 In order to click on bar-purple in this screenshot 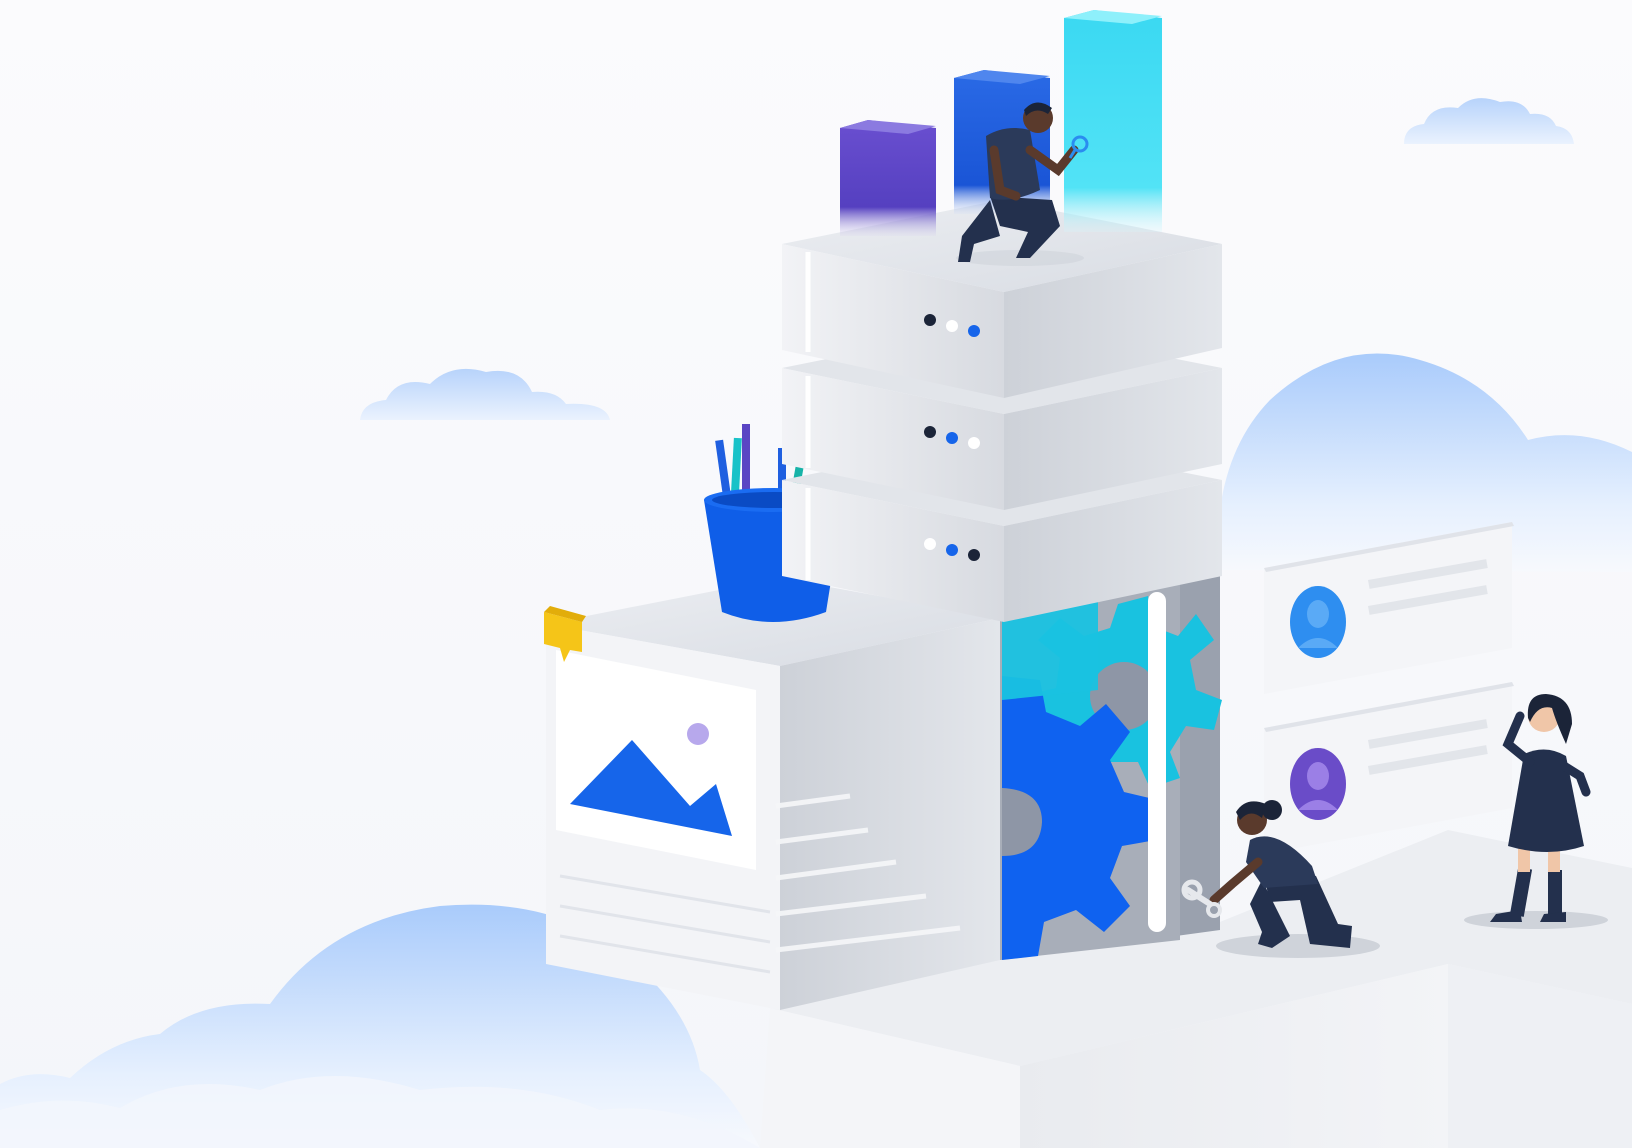, I will do `click(888, 178)`.